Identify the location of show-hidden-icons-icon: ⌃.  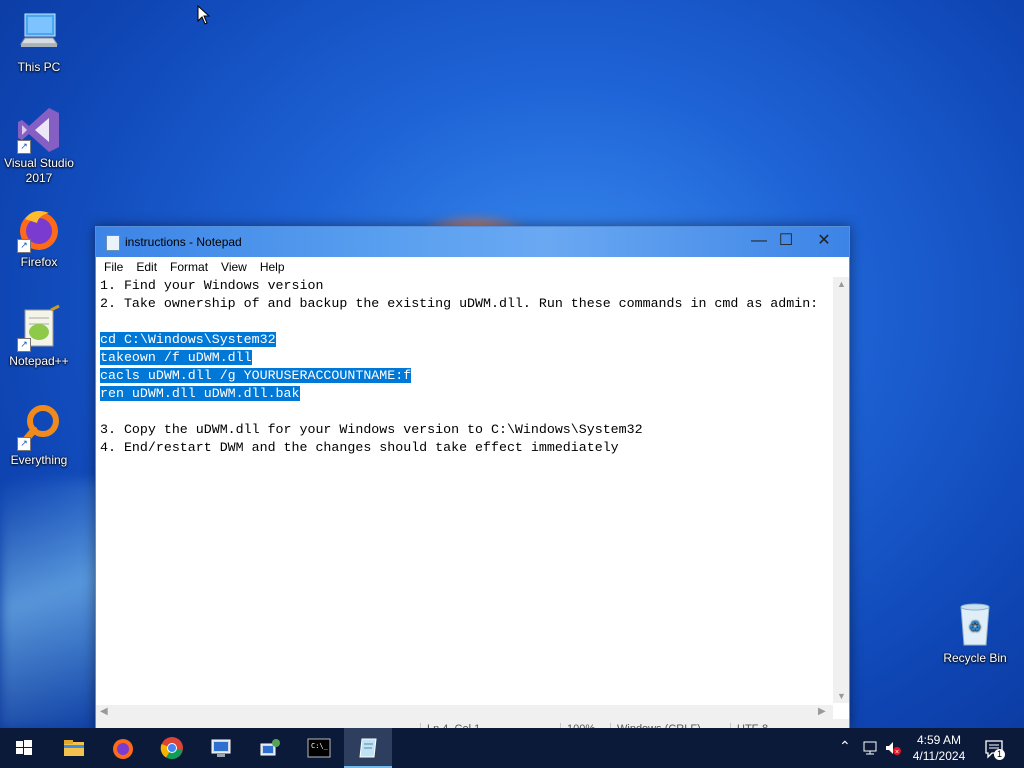
(845, 746).